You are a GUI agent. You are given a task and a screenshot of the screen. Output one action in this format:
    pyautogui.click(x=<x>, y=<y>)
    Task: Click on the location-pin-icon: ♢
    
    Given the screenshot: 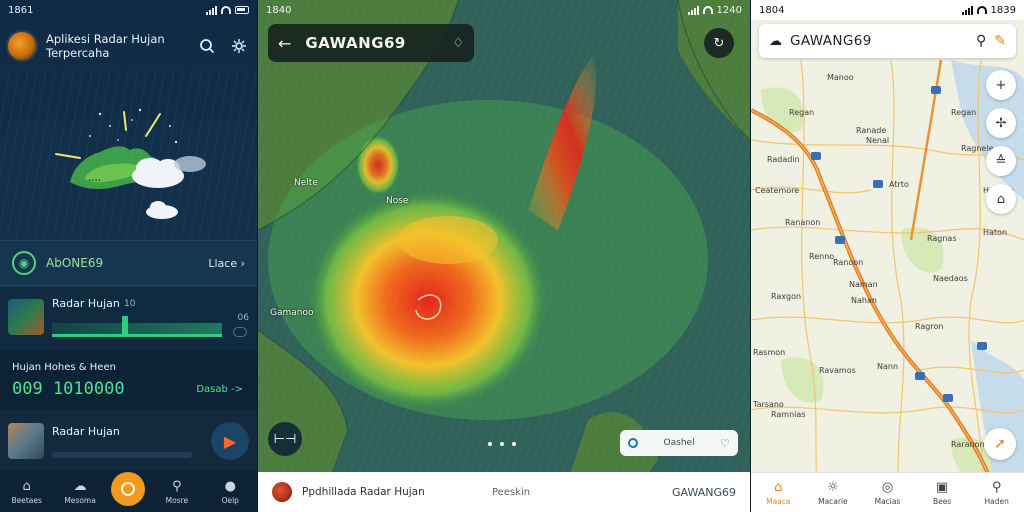 What is the action you would take?
    pyautogui.click(x=458, y=43)
    